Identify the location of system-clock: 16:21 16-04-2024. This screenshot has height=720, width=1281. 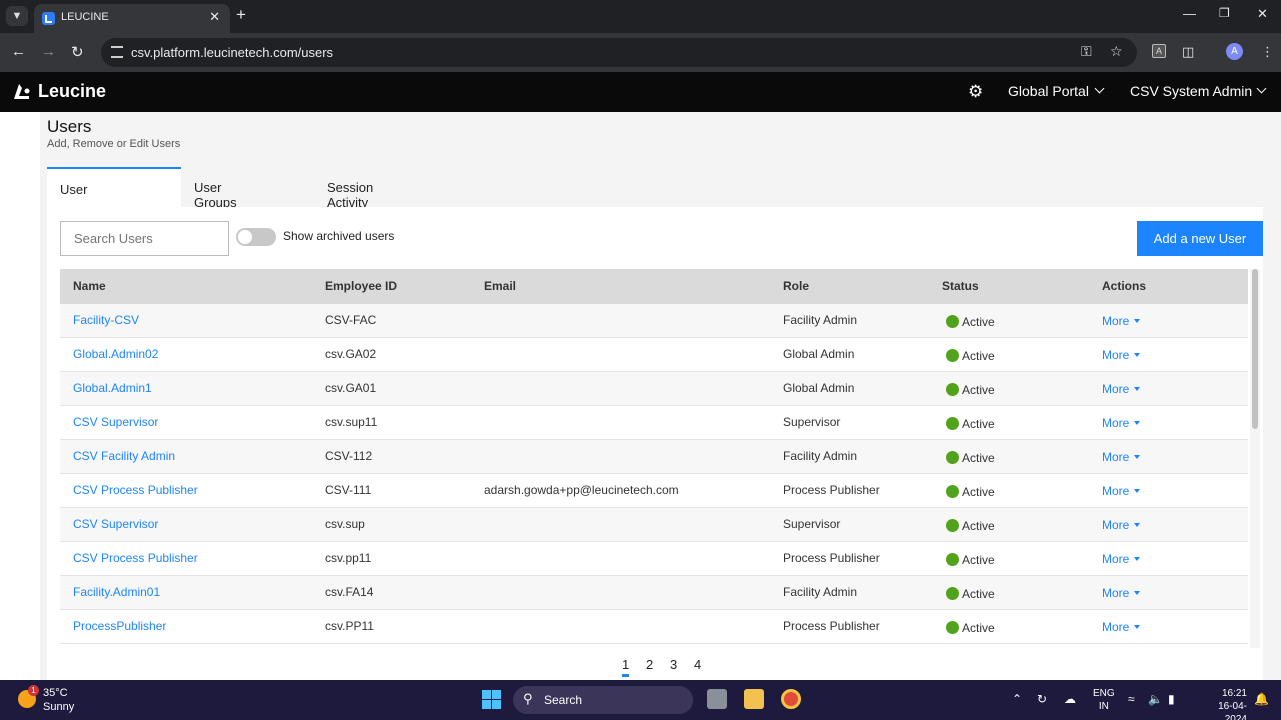
(1226, 703).